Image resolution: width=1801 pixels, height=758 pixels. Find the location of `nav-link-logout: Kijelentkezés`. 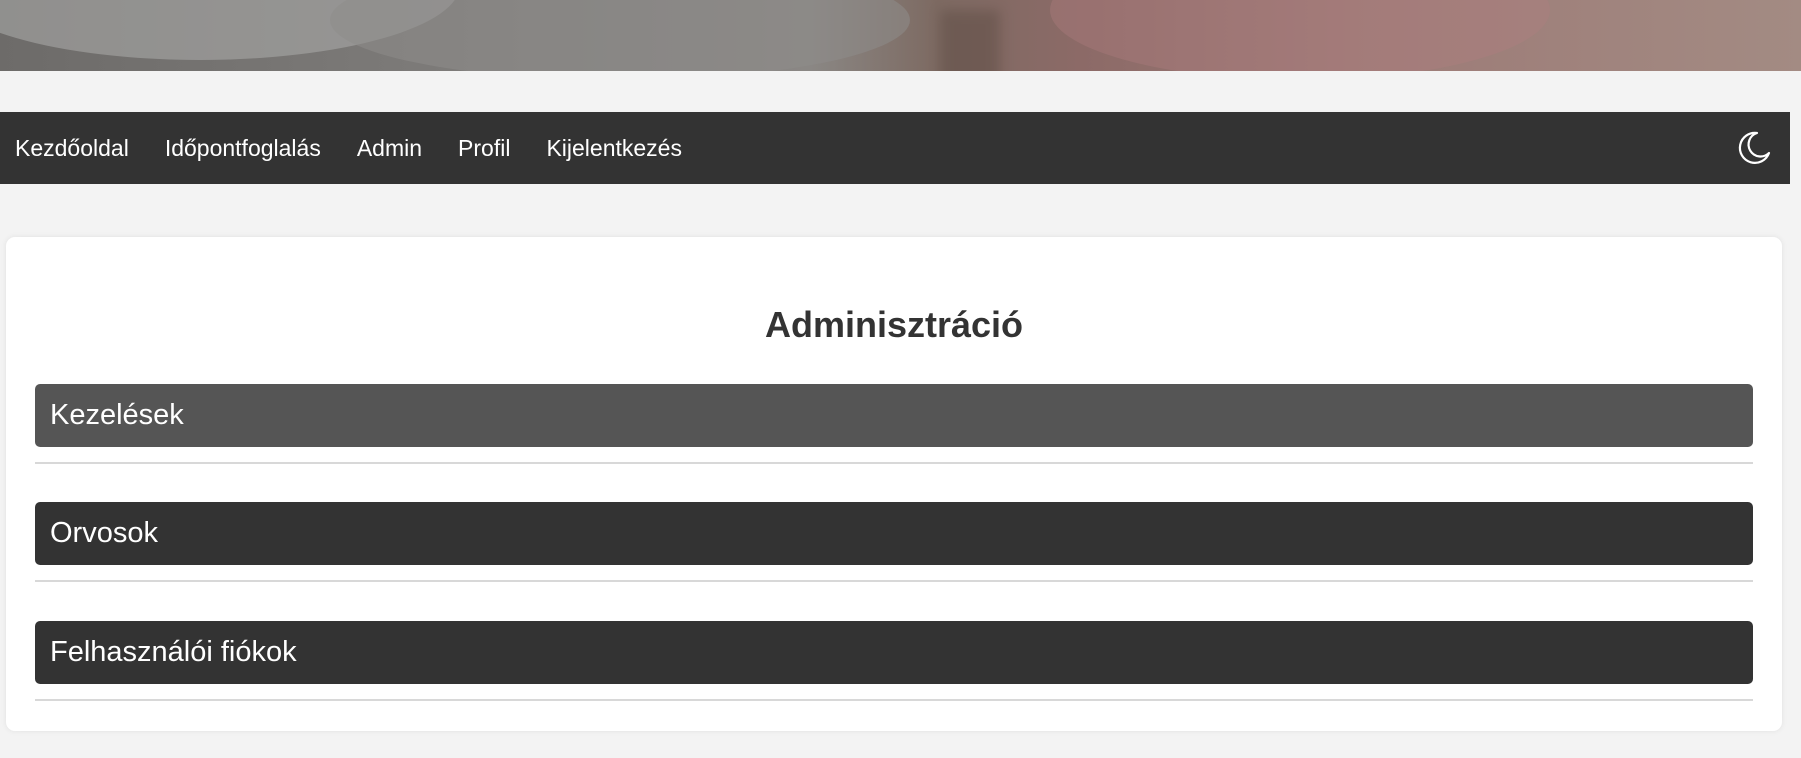

nav-link-logout: Kijelentkezés is located at coordinates (614, 148).